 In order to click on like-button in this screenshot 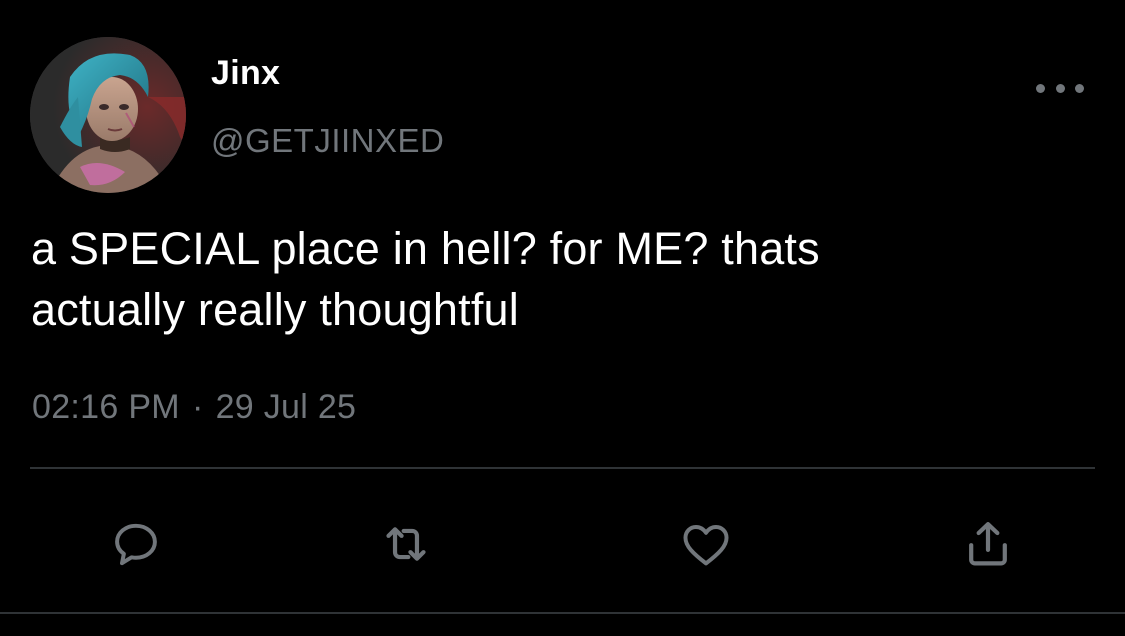, I will do `click(706, 544)`.